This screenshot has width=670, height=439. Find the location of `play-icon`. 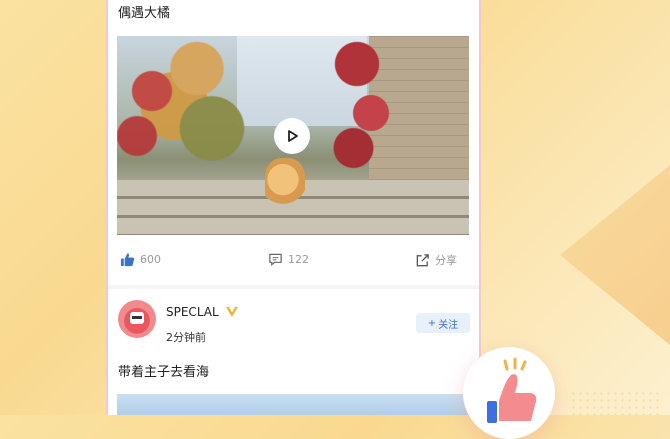

play-icon is located at coordinates (293, 136).